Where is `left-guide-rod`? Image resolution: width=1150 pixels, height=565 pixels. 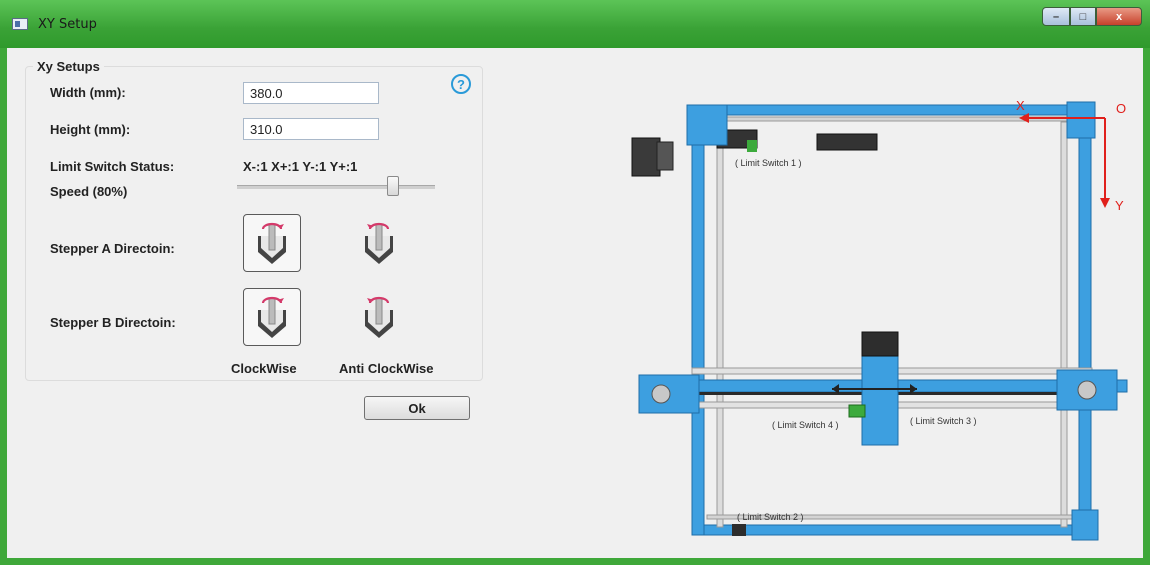
left-guide-rod is located at coordinates (720, 324).